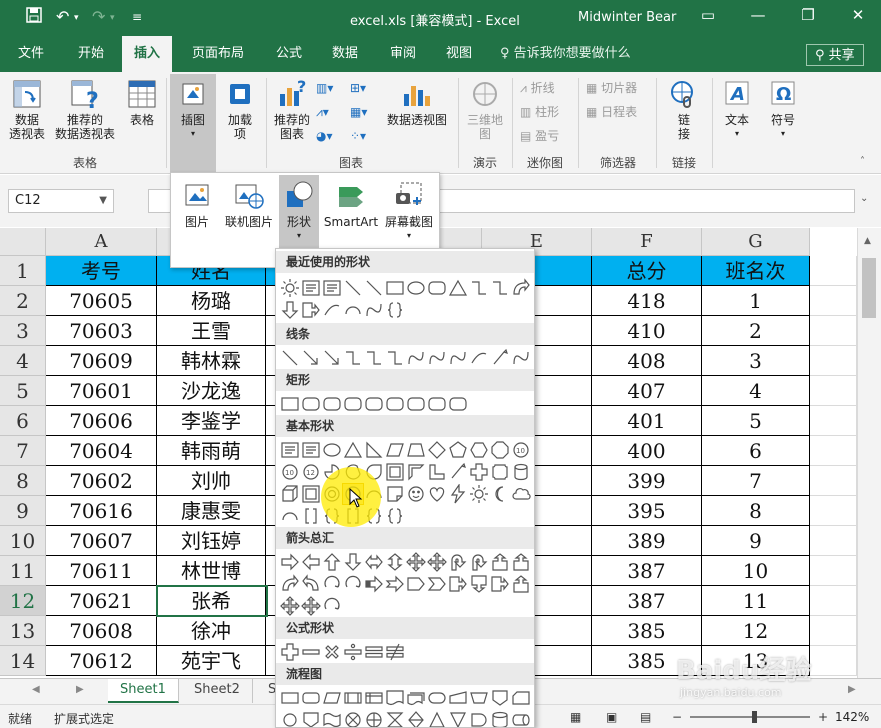  Describe the element at coordinates (756, 421) in the screenshot. I see `cell-g6: 5` at that location.